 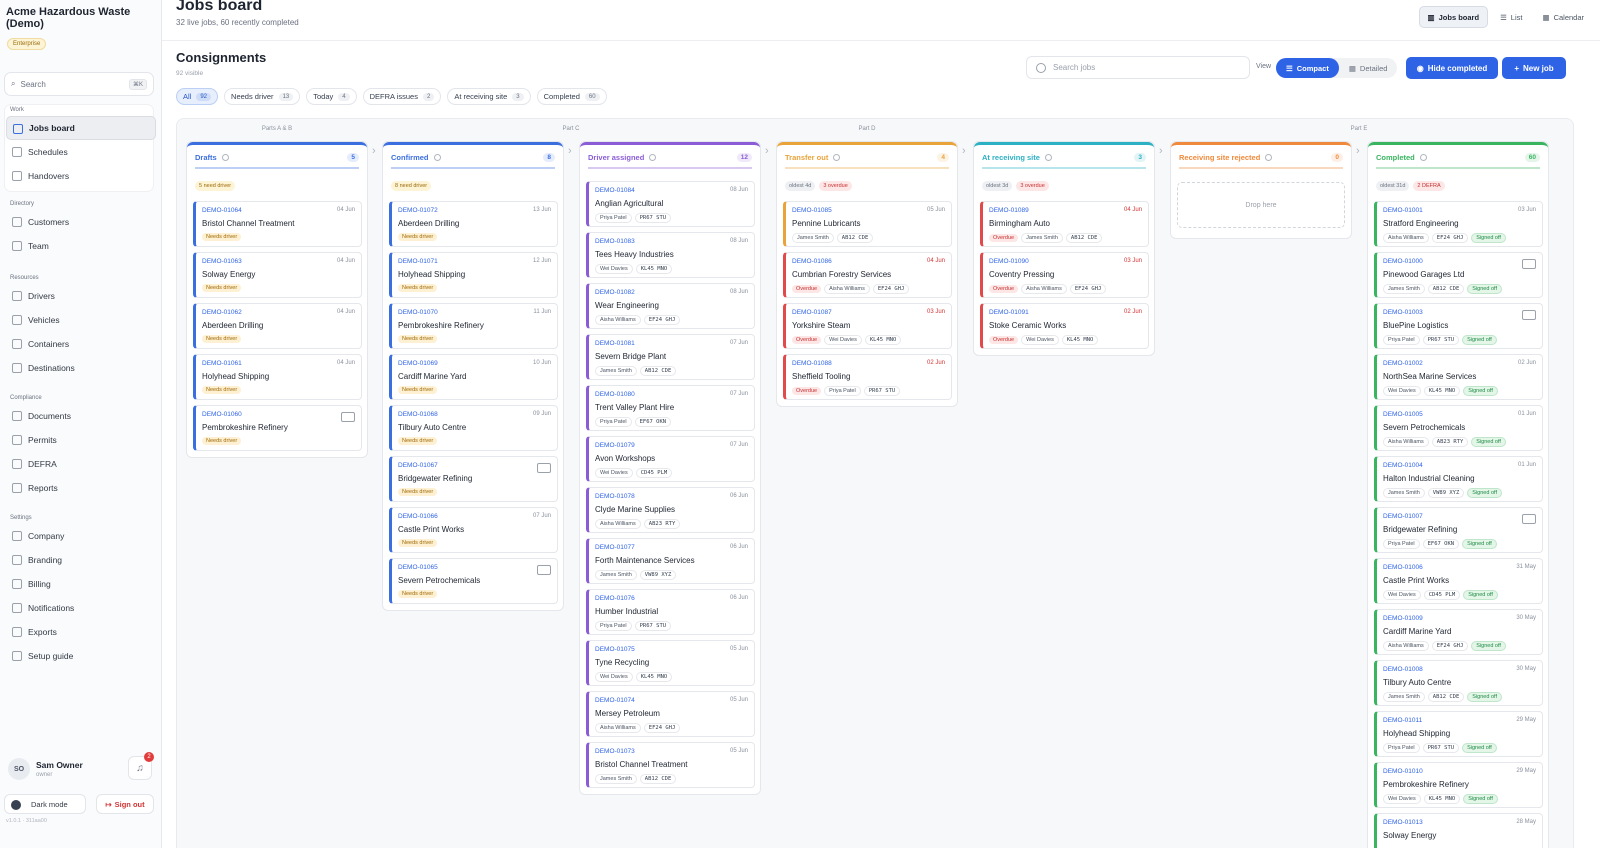 What do you see at coordinates (1403, 312) in the screenshot?
I see `job-id-link: DEMO-01003` at bounding box center [1403, 312].